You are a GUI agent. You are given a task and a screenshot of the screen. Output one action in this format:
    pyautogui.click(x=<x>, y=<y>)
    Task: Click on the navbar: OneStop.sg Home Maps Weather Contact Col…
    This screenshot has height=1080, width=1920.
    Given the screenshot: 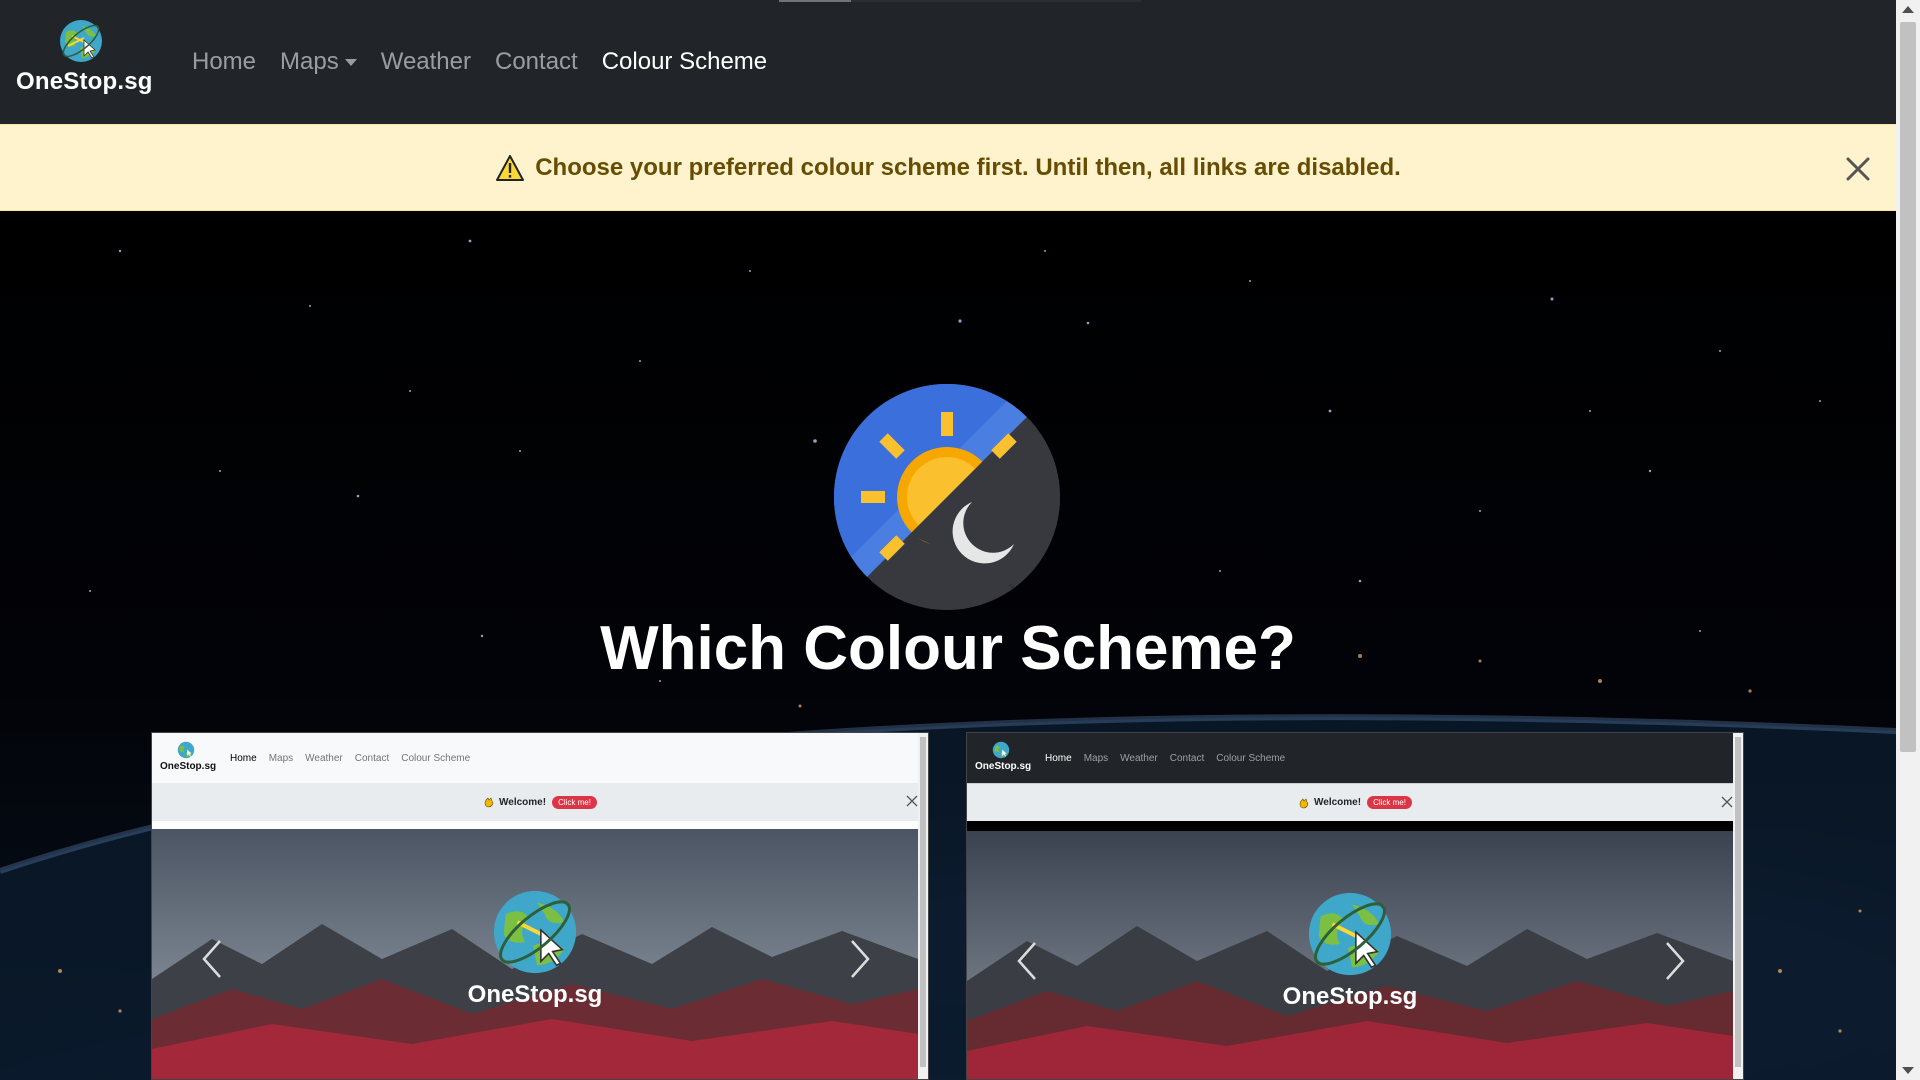 What is the action you would take?
    pyautogui.click(x=948, y=62)
    